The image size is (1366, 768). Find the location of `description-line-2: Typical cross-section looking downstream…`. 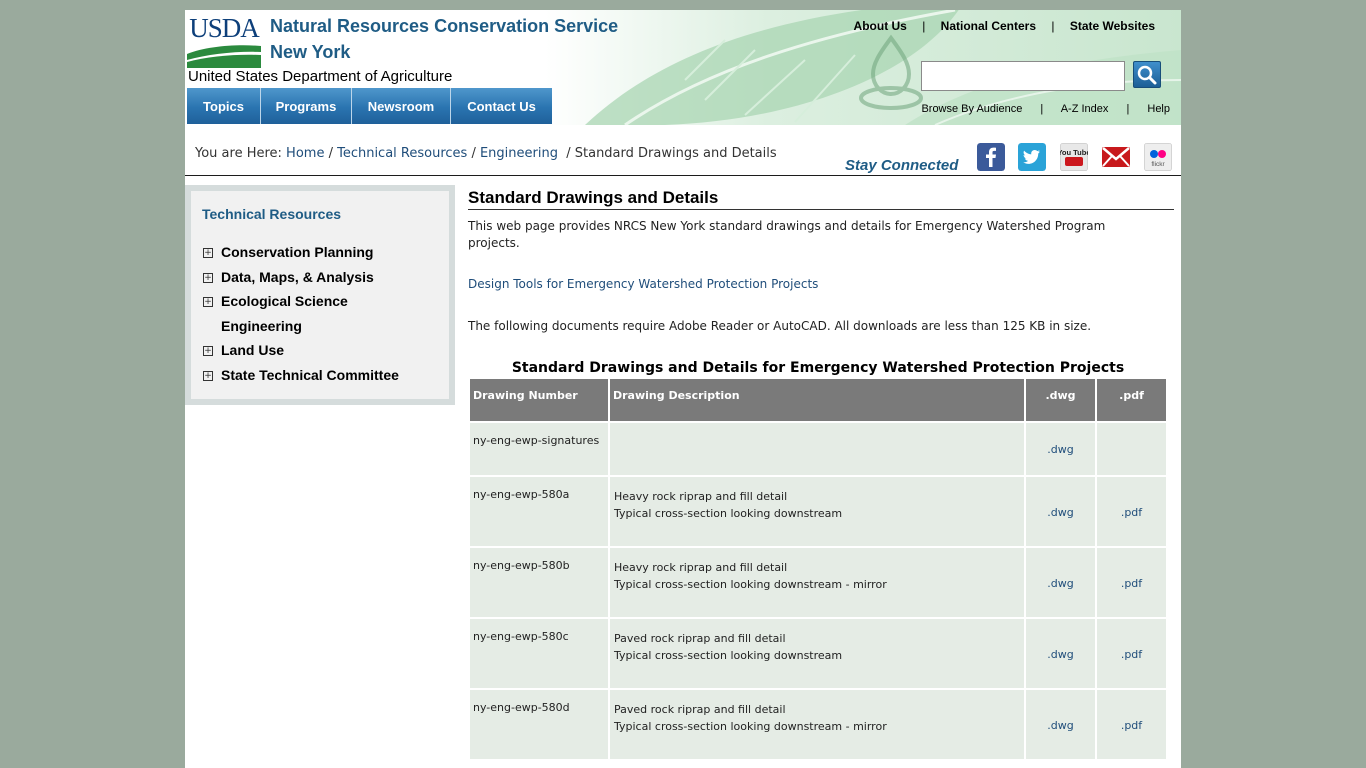

description-line-2: Typical cross-section looking downstream… is located at coordinates (750, 584).